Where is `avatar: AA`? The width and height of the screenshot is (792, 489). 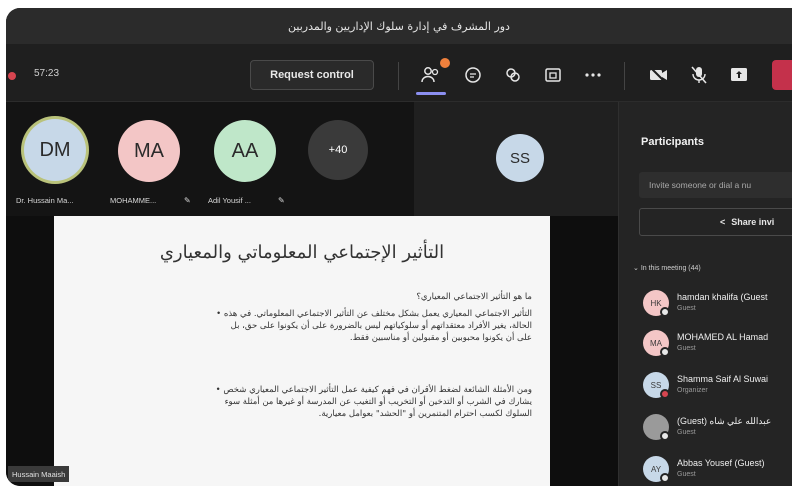
avatar: AA is located at coordinates (245, 151).